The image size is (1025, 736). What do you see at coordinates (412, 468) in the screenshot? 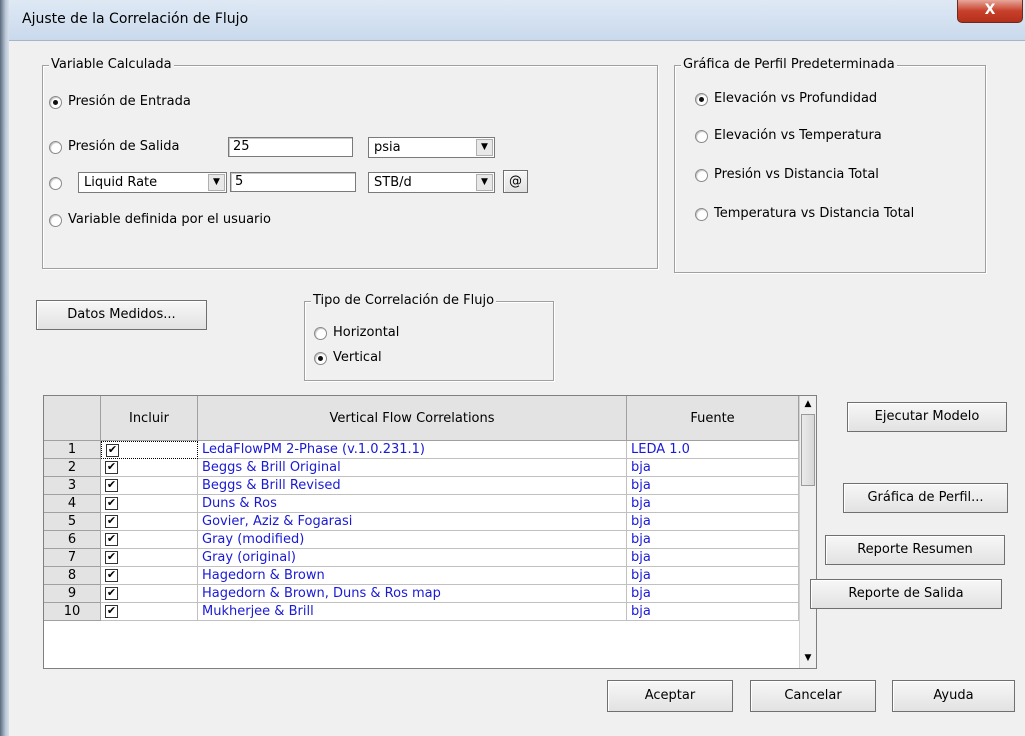
I see `correlation-name-cell: Beggs & Brill Original` at bounding box center [412, 468].